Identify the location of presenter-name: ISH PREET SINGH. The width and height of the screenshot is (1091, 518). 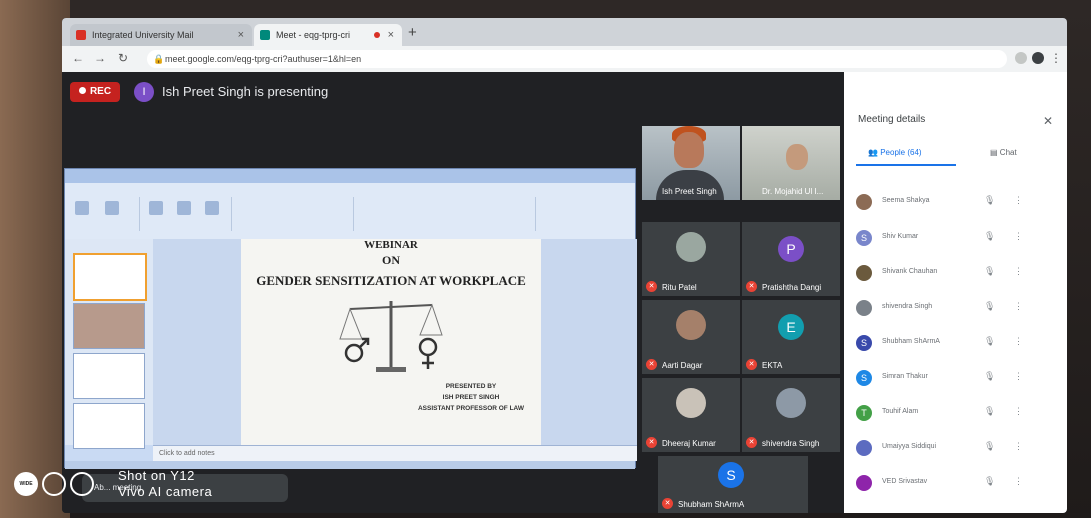
(471, 397).